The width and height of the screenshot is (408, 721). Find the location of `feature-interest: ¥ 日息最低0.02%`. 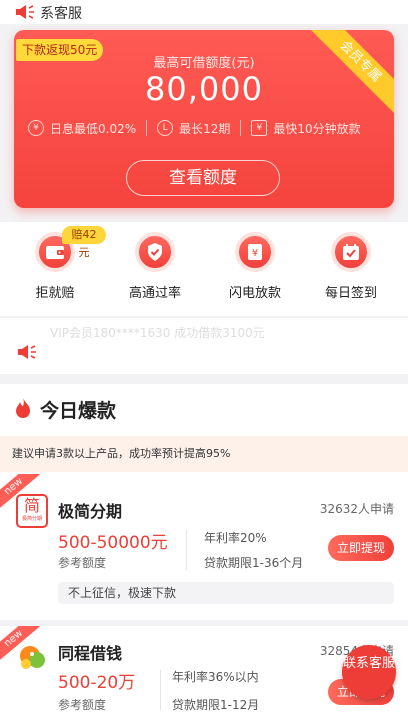

feature-interest: ¥ 日息最低0.02% is located at coordinates (82, 128).